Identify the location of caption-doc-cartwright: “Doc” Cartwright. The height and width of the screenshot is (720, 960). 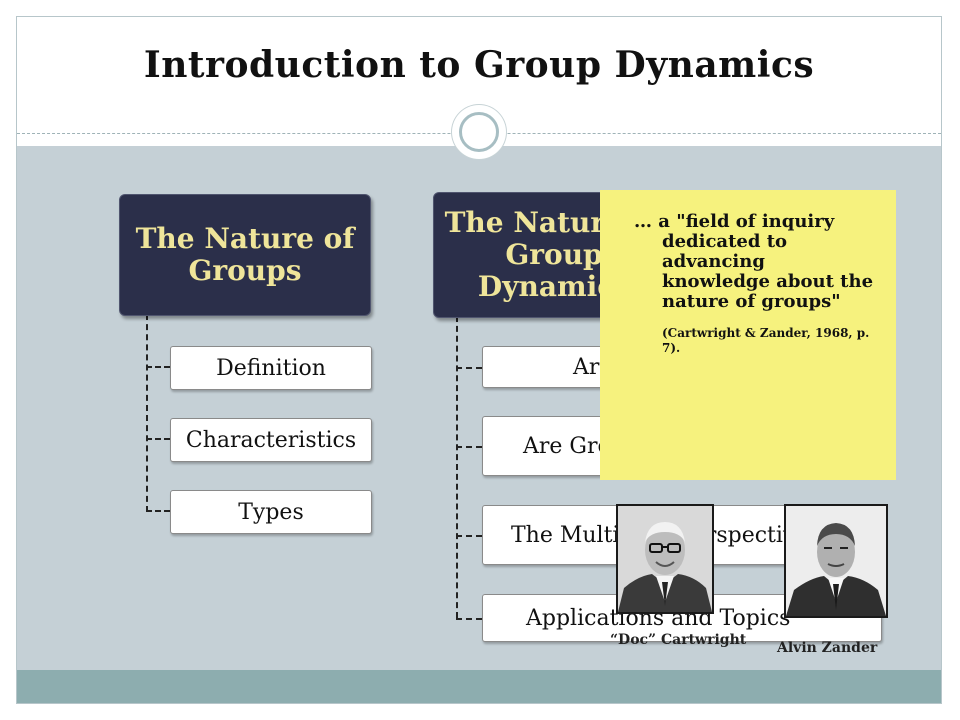
(678, 640).